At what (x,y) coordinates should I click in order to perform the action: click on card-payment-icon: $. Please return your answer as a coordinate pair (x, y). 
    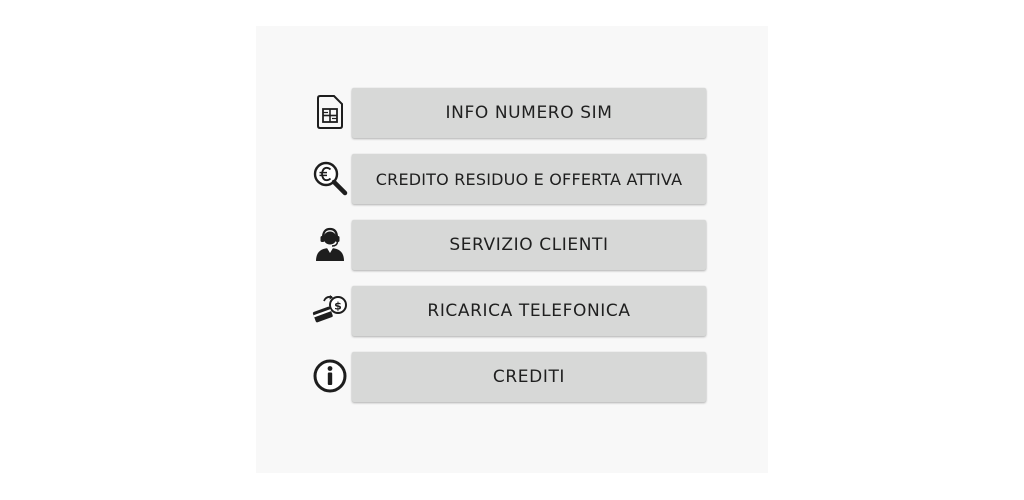
    Looking at the image, I should click on (330, 310).